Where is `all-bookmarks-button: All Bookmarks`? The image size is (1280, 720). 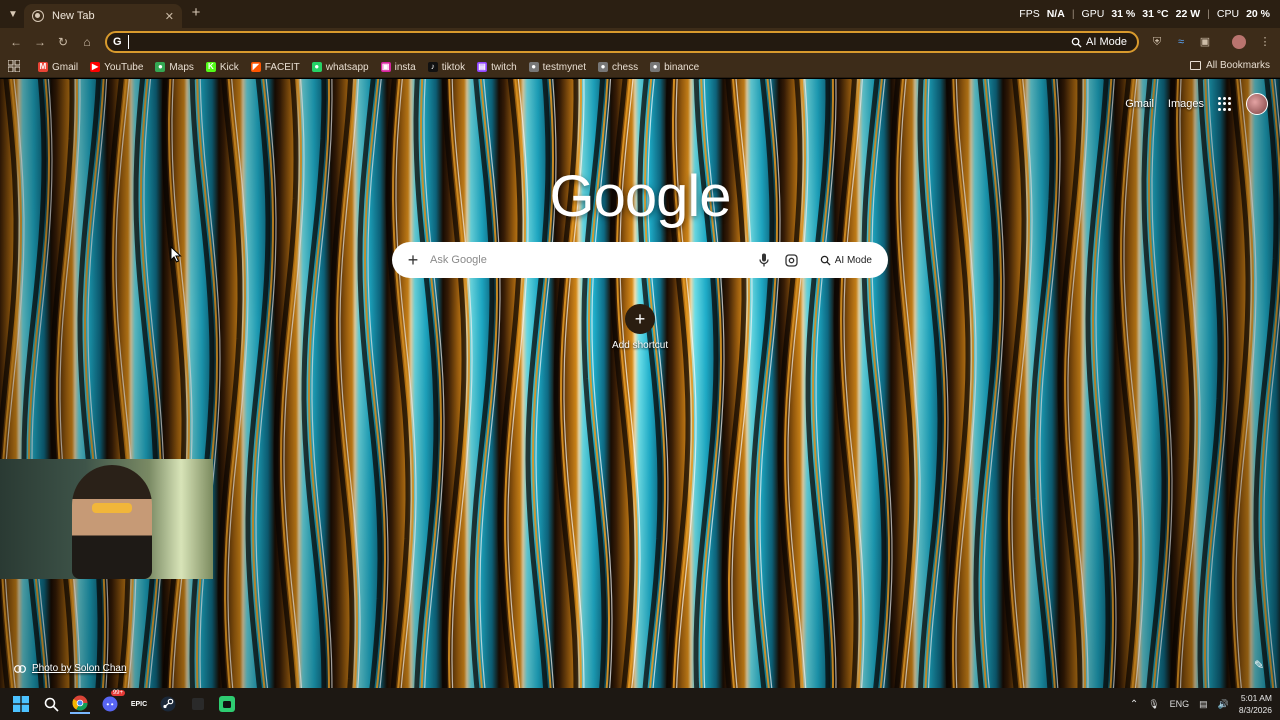 all-bookmarks-button: All Bookmarks is located at coordinates (1230, 65).